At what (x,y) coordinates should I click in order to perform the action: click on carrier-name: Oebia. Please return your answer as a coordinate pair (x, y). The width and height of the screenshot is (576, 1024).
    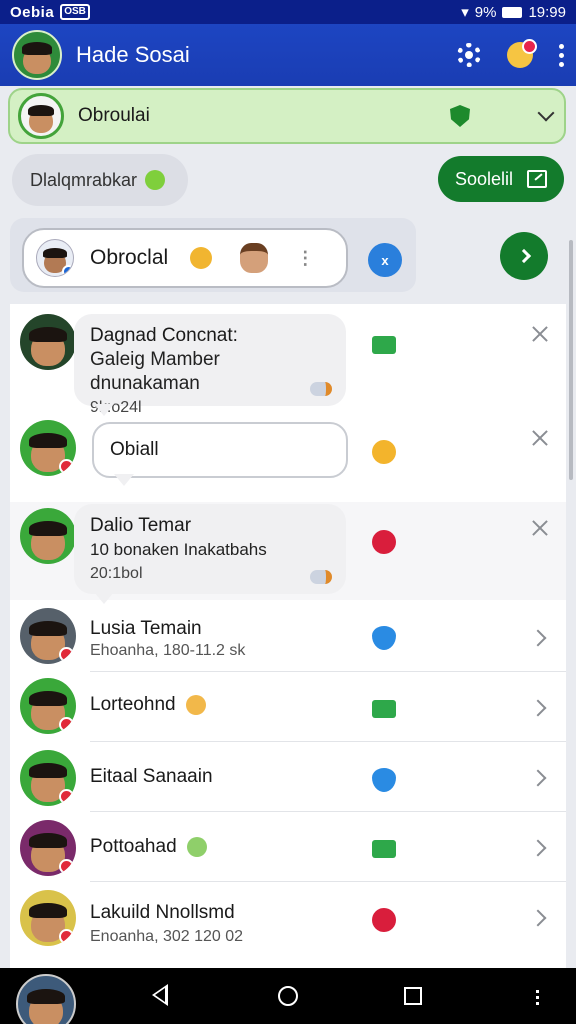
    Looking at the image, I should click on (32, 12).